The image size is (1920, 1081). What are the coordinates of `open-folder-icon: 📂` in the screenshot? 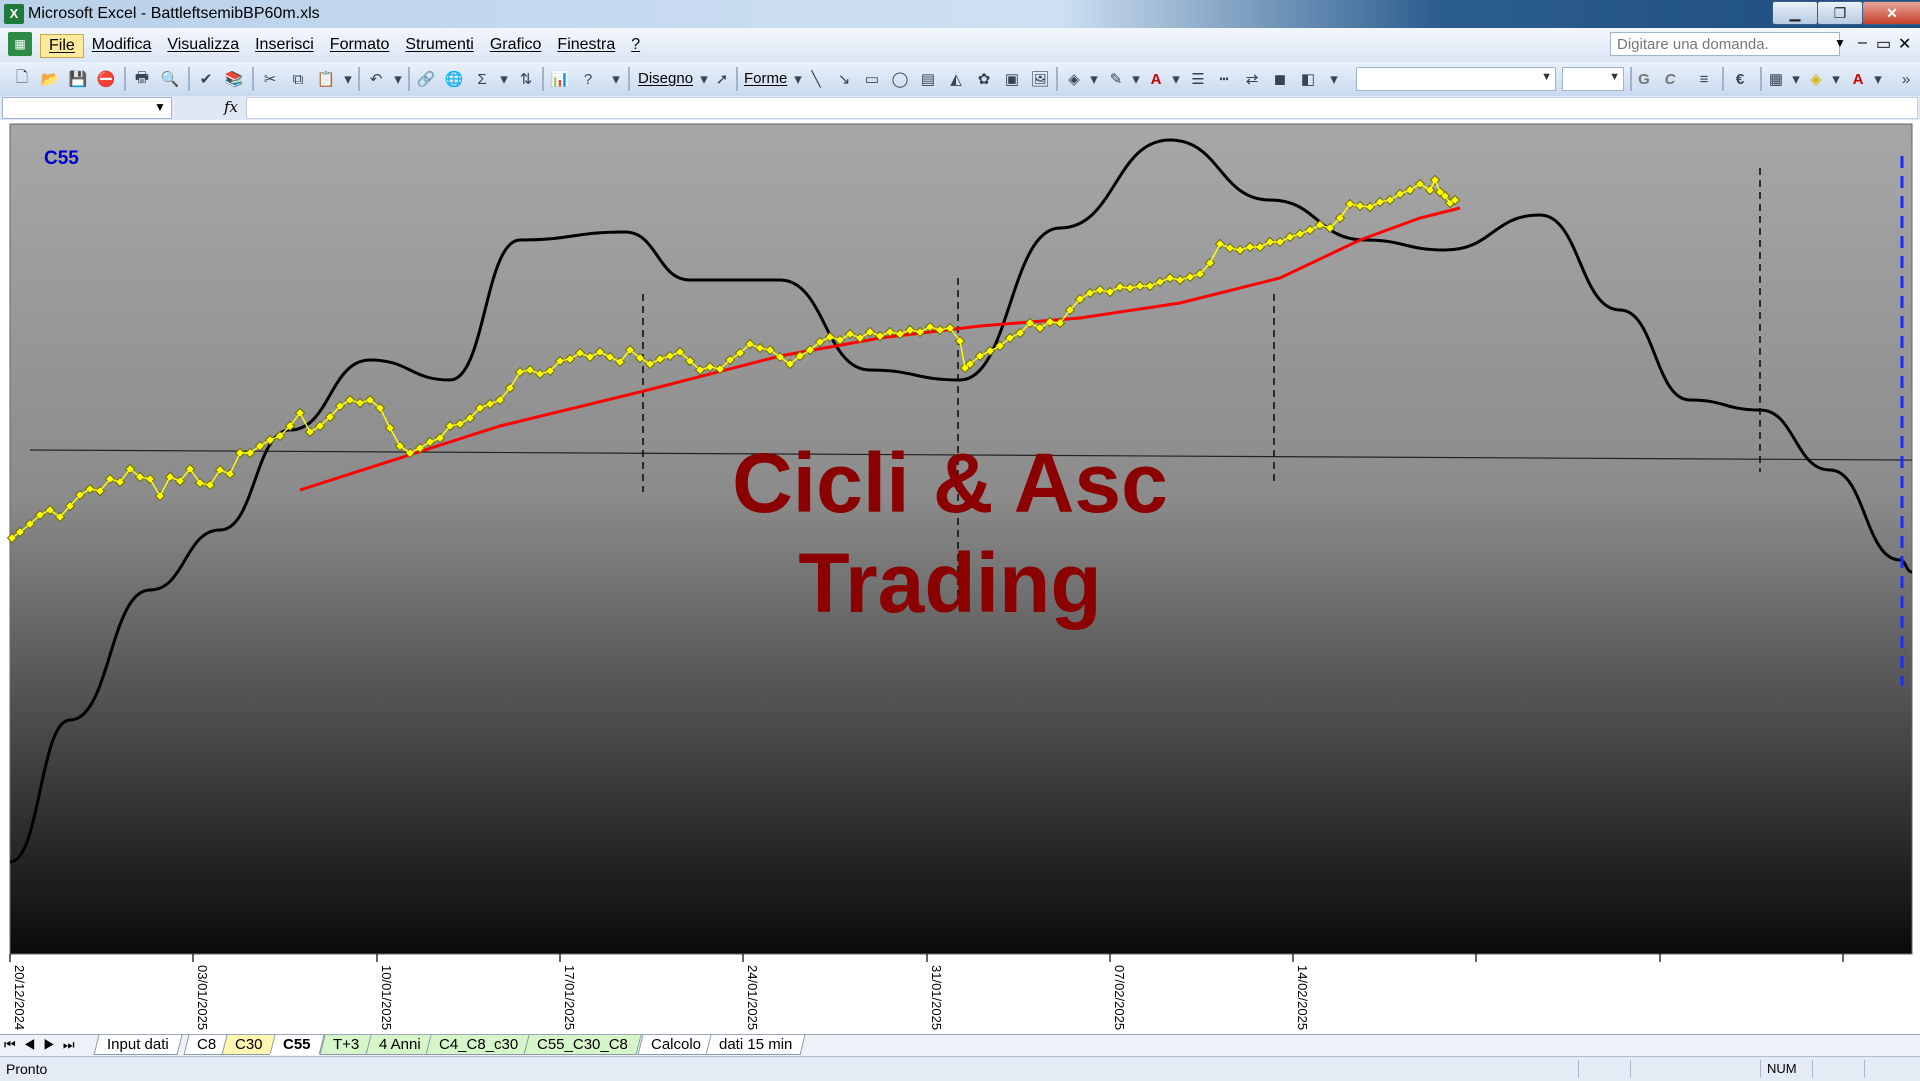 It's located at (50, 79).